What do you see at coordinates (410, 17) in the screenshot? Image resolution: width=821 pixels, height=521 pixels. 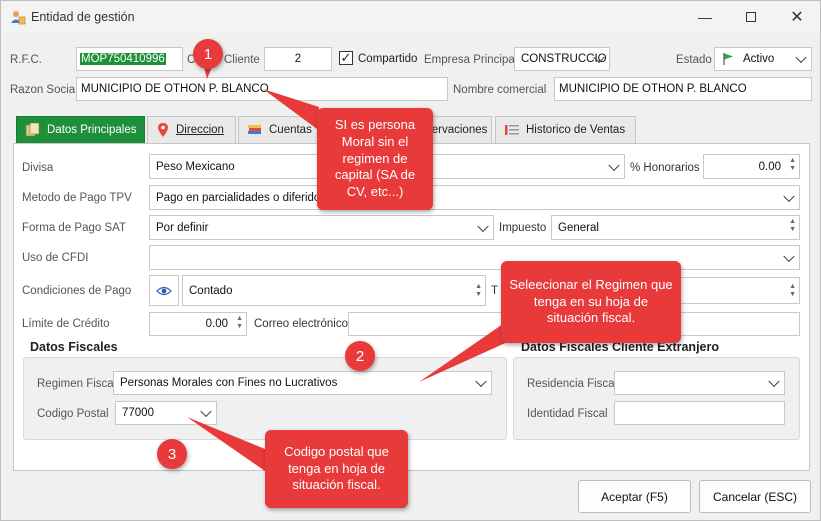 I see `title-bar: Entidad de gestión — ✕` at bounding box center [410, 17].